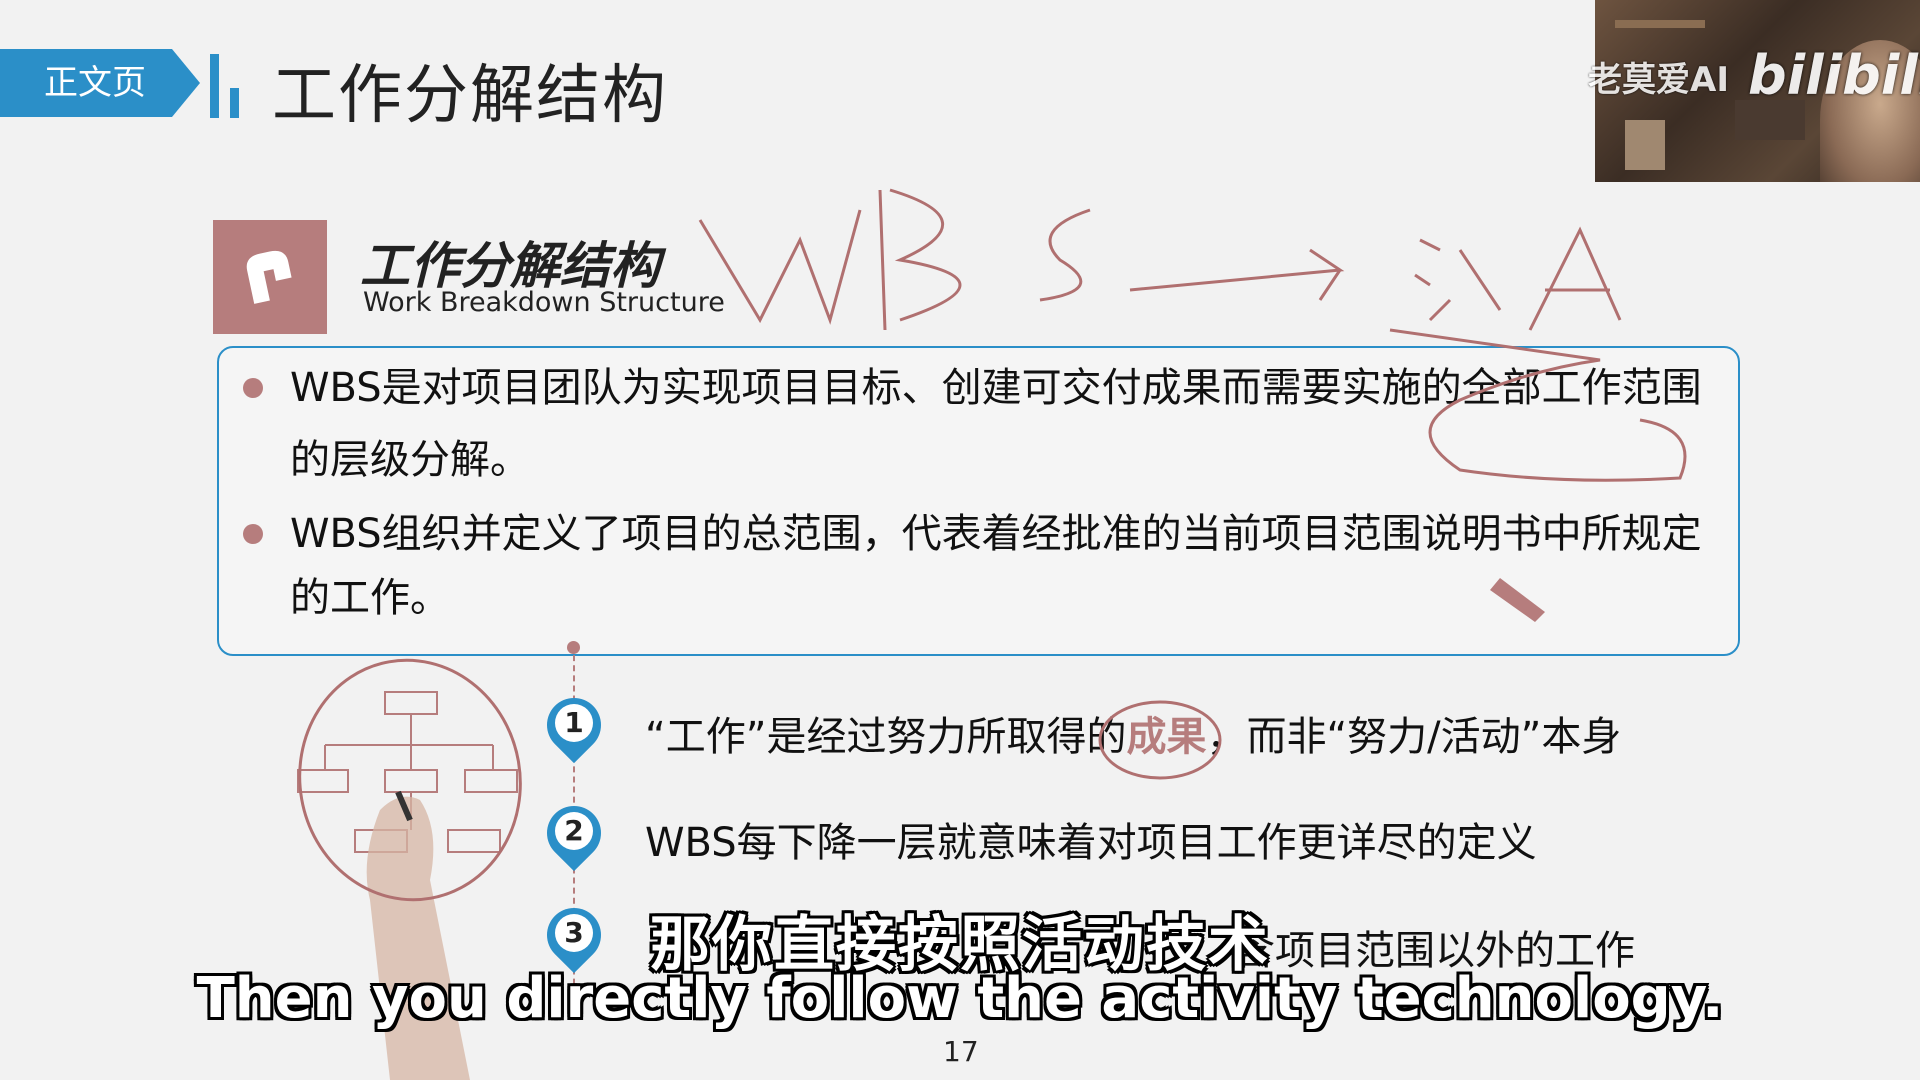 This screenshot has width=1920, height=1080. I want to click on page-number: 17, so click(961, 1051).